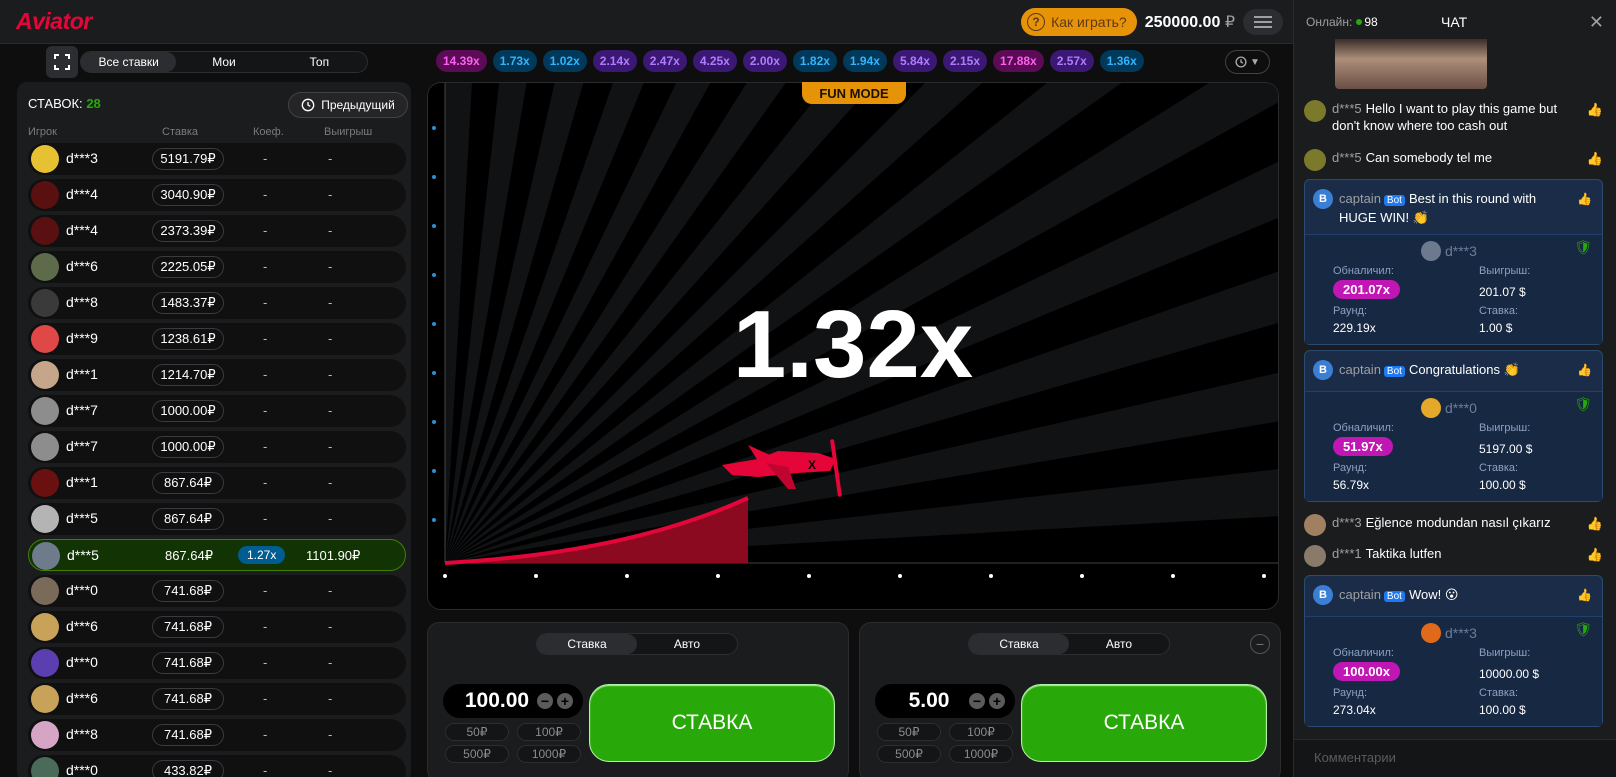 This screenshot has height=777, width=1616. What do you see at coordinates (1354, 710) in the screenshot?
I see `round-value: 273.04x` at bounding box center [1354, 710].